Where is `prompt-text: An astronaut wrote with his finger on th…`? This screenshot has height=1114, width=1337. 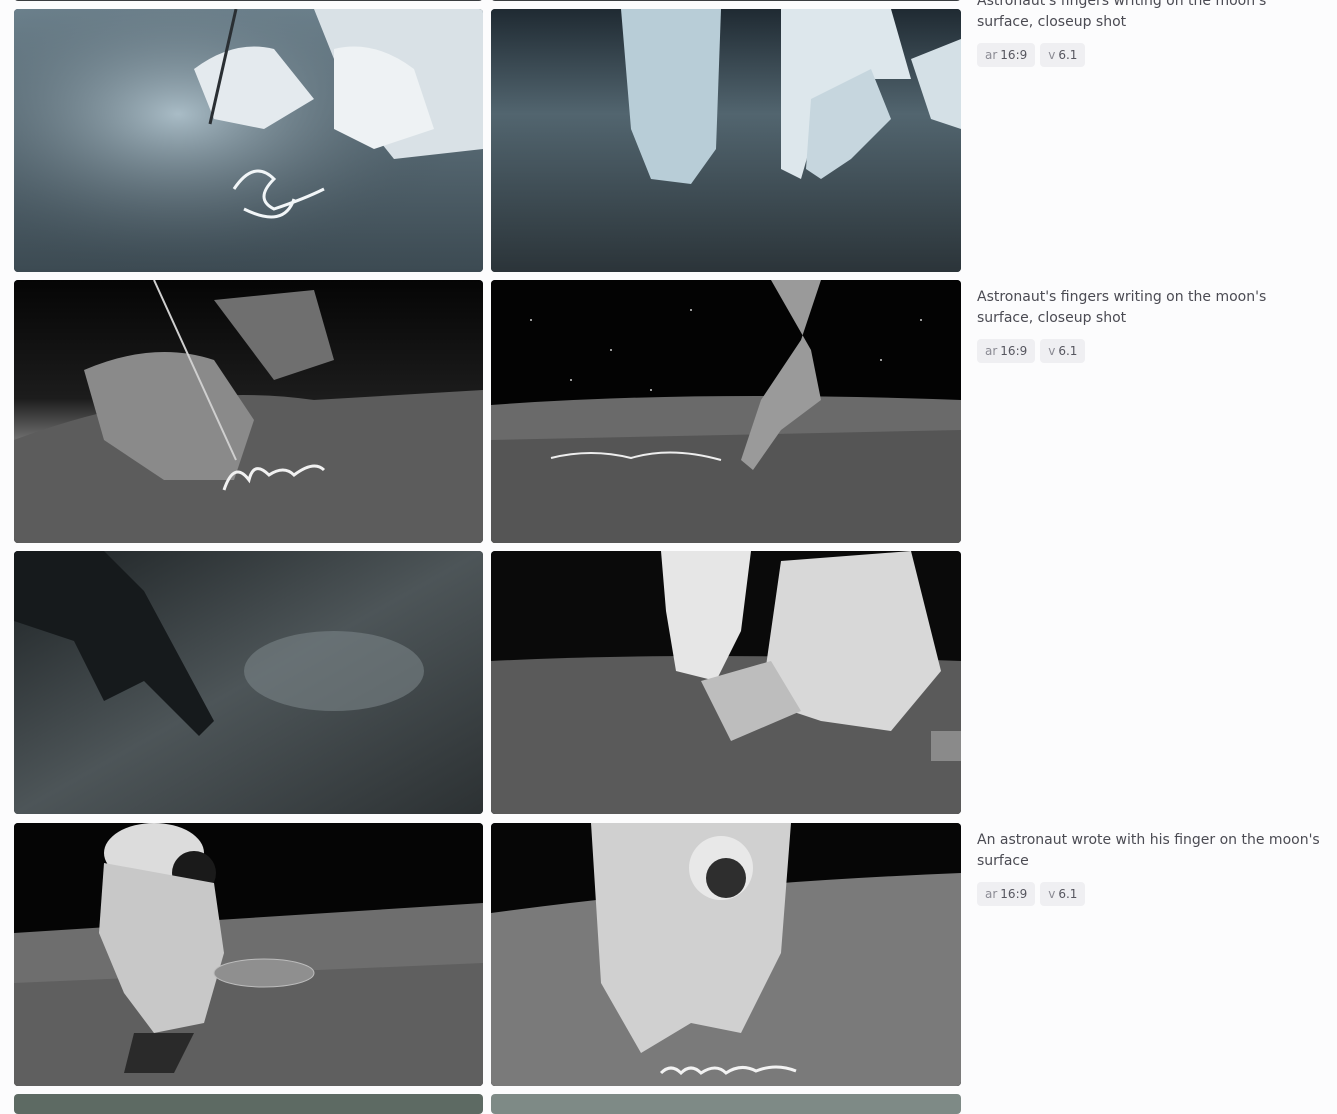
prompt-text: An astronaut wrote with his finger on th… is located at coordinates (1149, 851).